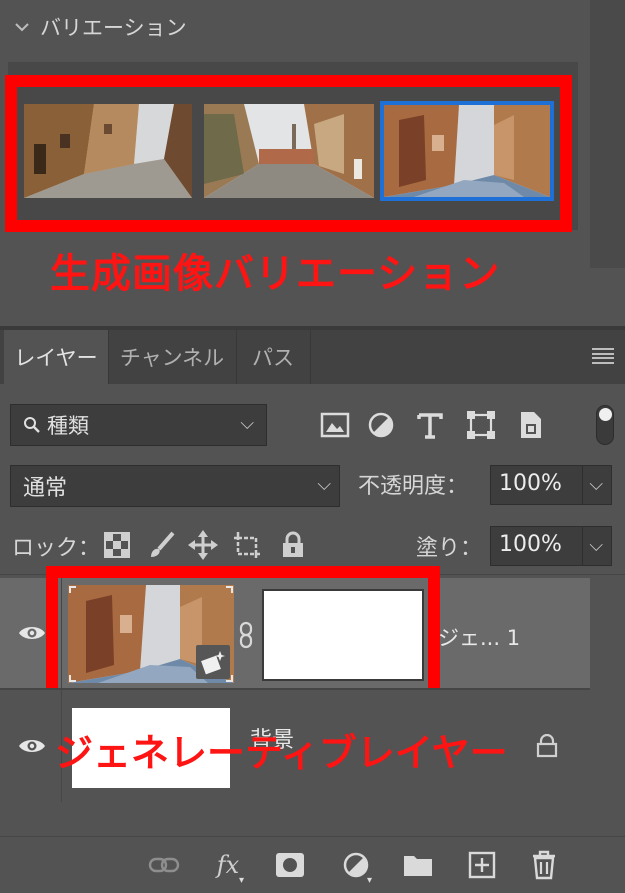 The height and width of the screenshot is (893, 625). What do you see at coordinates (449, 548) in the screenshot?
I see `fill-label: 塗り：` at bounding box center [449, 548].